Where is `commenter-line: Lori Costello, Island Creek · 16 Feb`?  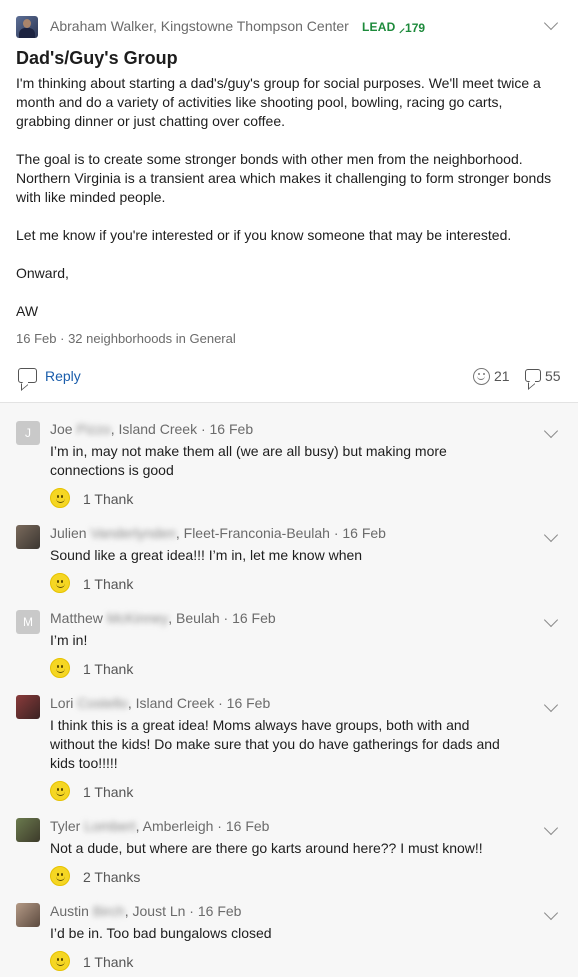
commenter-line: Lori Costello, Island Creek · 16 Feb is located at coordinates (160, 703).